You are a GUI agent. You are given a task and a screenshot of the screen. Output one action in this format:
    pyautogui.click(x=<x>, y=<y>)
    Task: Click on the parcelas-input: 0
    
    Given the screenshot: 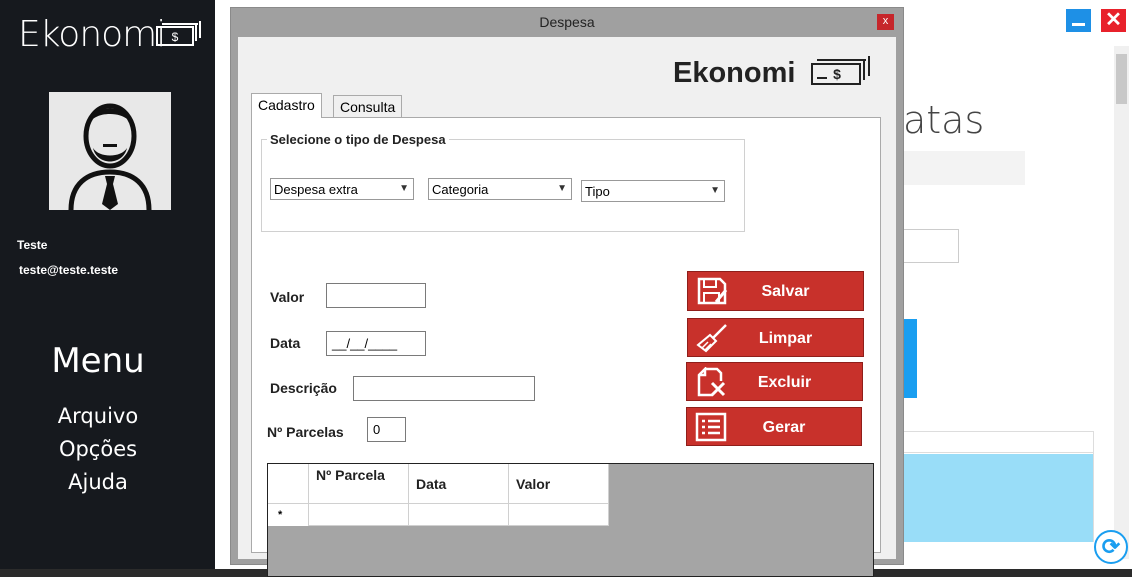 What is the action you would take?
    pyautogui.click(x=386, y=429)
    